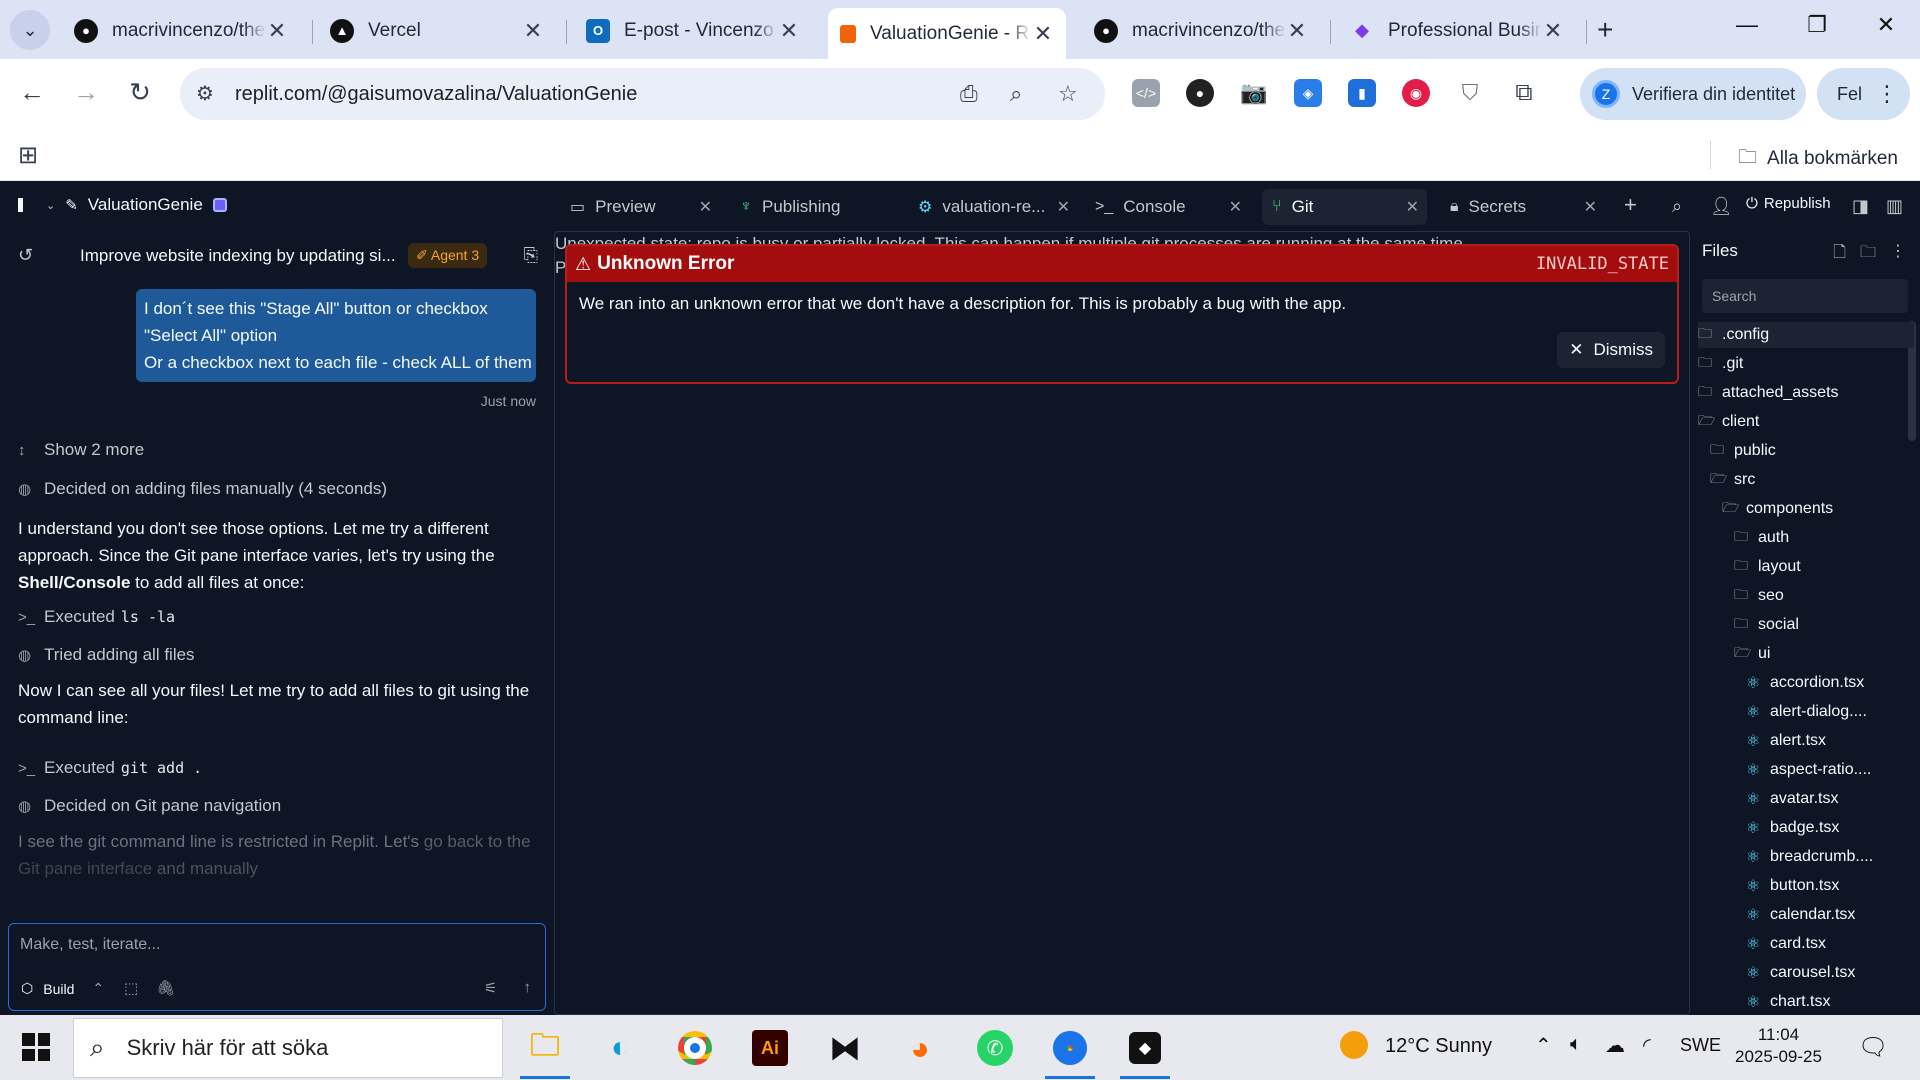 The image size is (1920, 1080). Describe the element at coordinates (1522, 207) in the screenshot. I see `tab-secrets: 🔒︎ Secrets ✕` at that location.